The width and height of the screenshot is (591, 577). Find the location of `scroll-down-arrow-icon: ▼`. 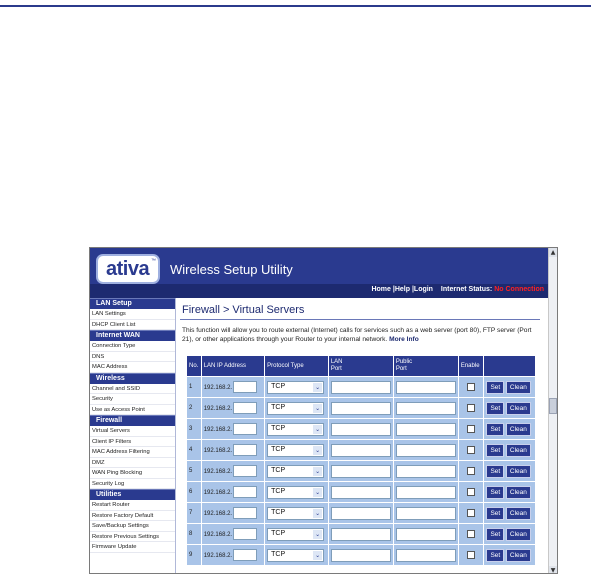

scroll-down-arrow-icon: ▼ is located at coordinates (553, 569).